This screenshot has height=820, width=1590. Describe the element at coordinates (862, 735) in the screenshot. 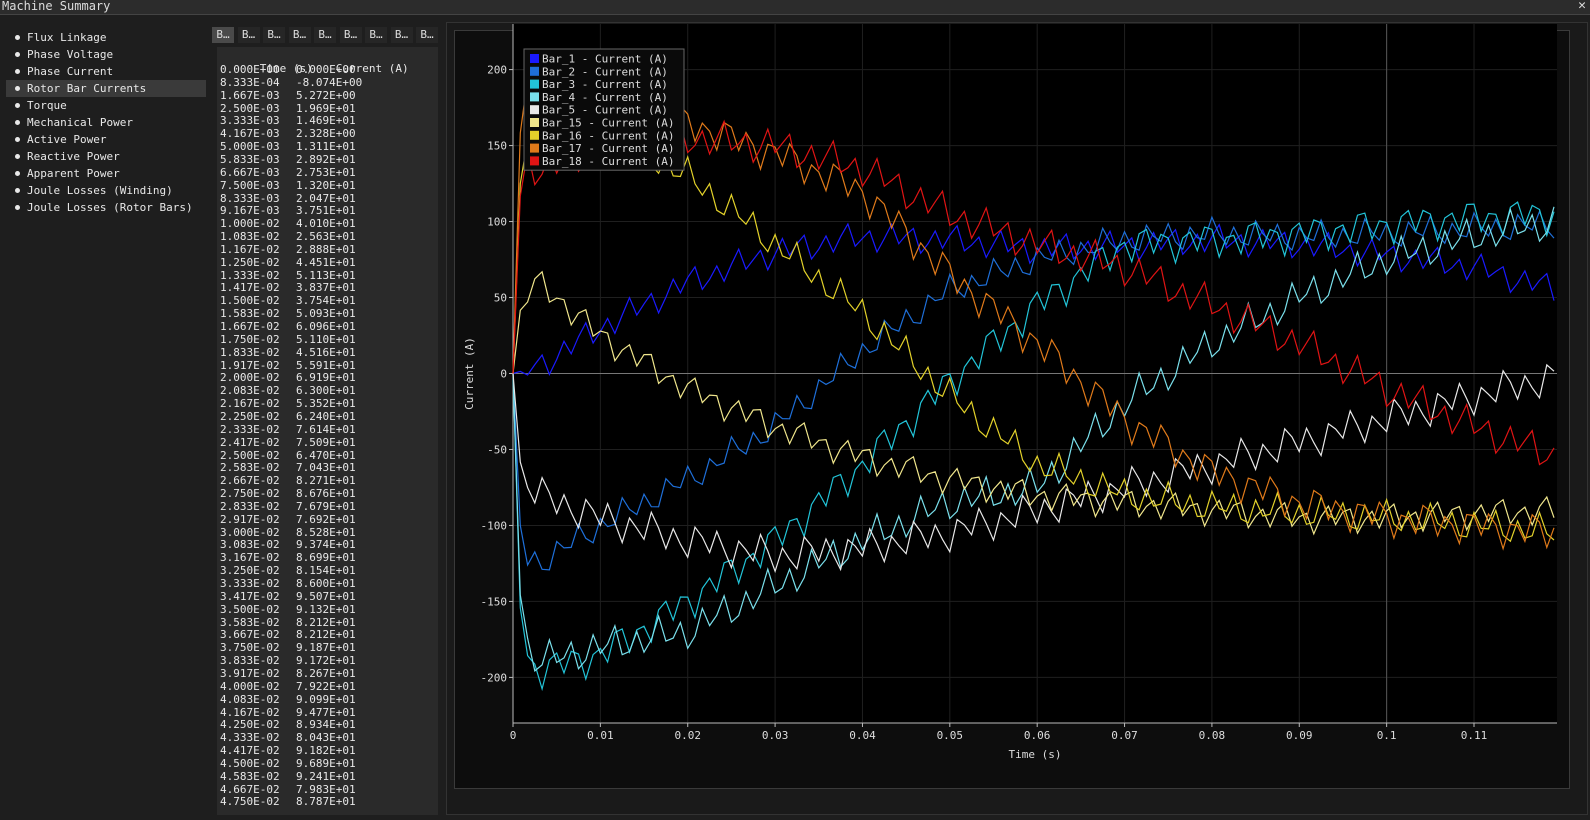

I see `x-tick-label: 0.04` at that location.